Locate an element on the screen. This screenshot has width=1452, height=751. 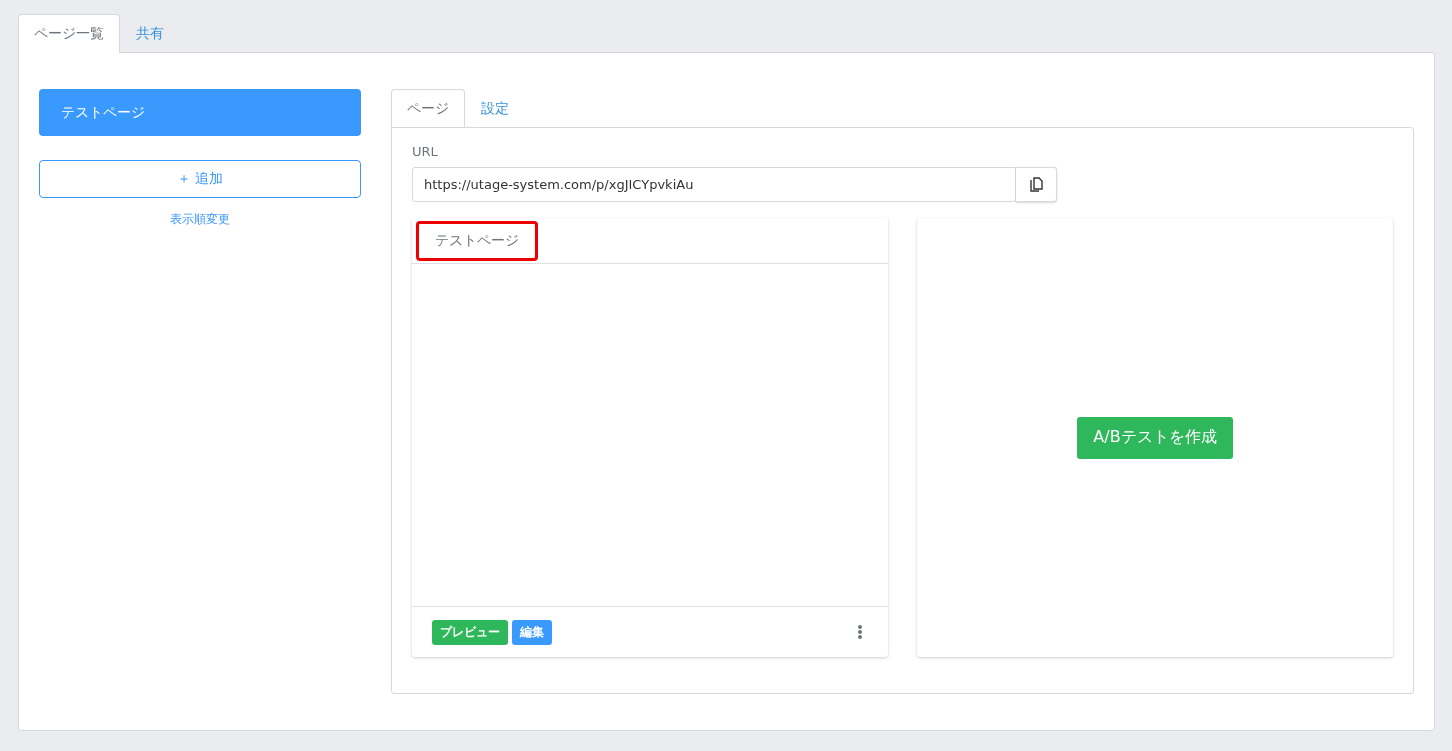
sidebar-item: テストページ is located at coordinates (200, 112).